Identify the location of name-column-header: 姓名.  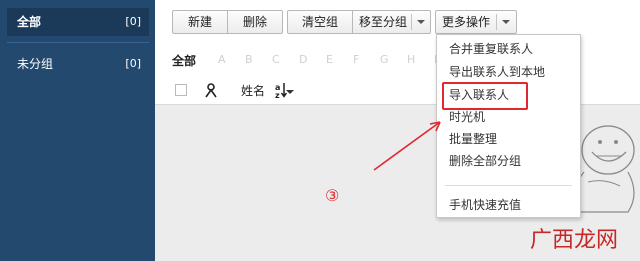
(253, 90).